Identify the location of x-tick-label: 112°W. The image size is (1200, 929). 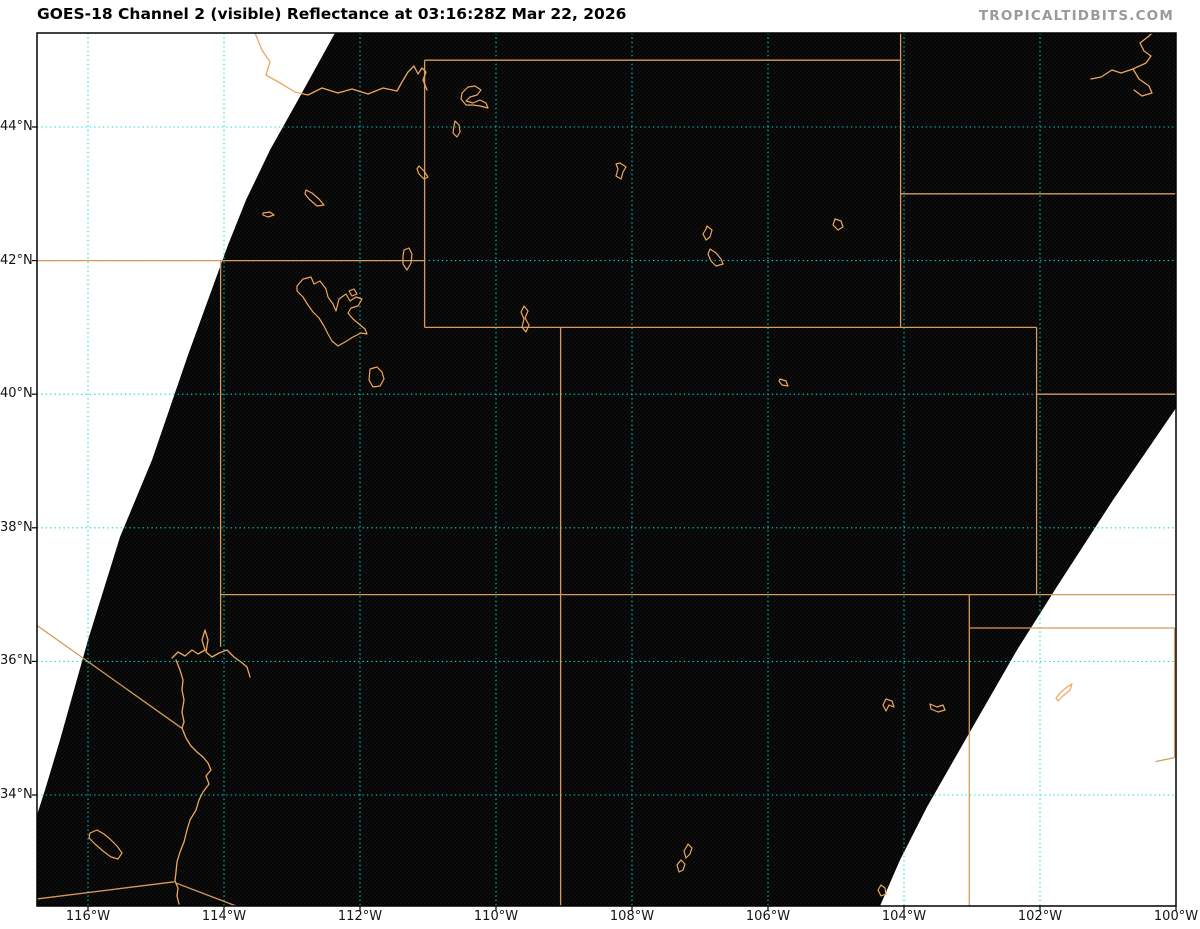
(360, 916).